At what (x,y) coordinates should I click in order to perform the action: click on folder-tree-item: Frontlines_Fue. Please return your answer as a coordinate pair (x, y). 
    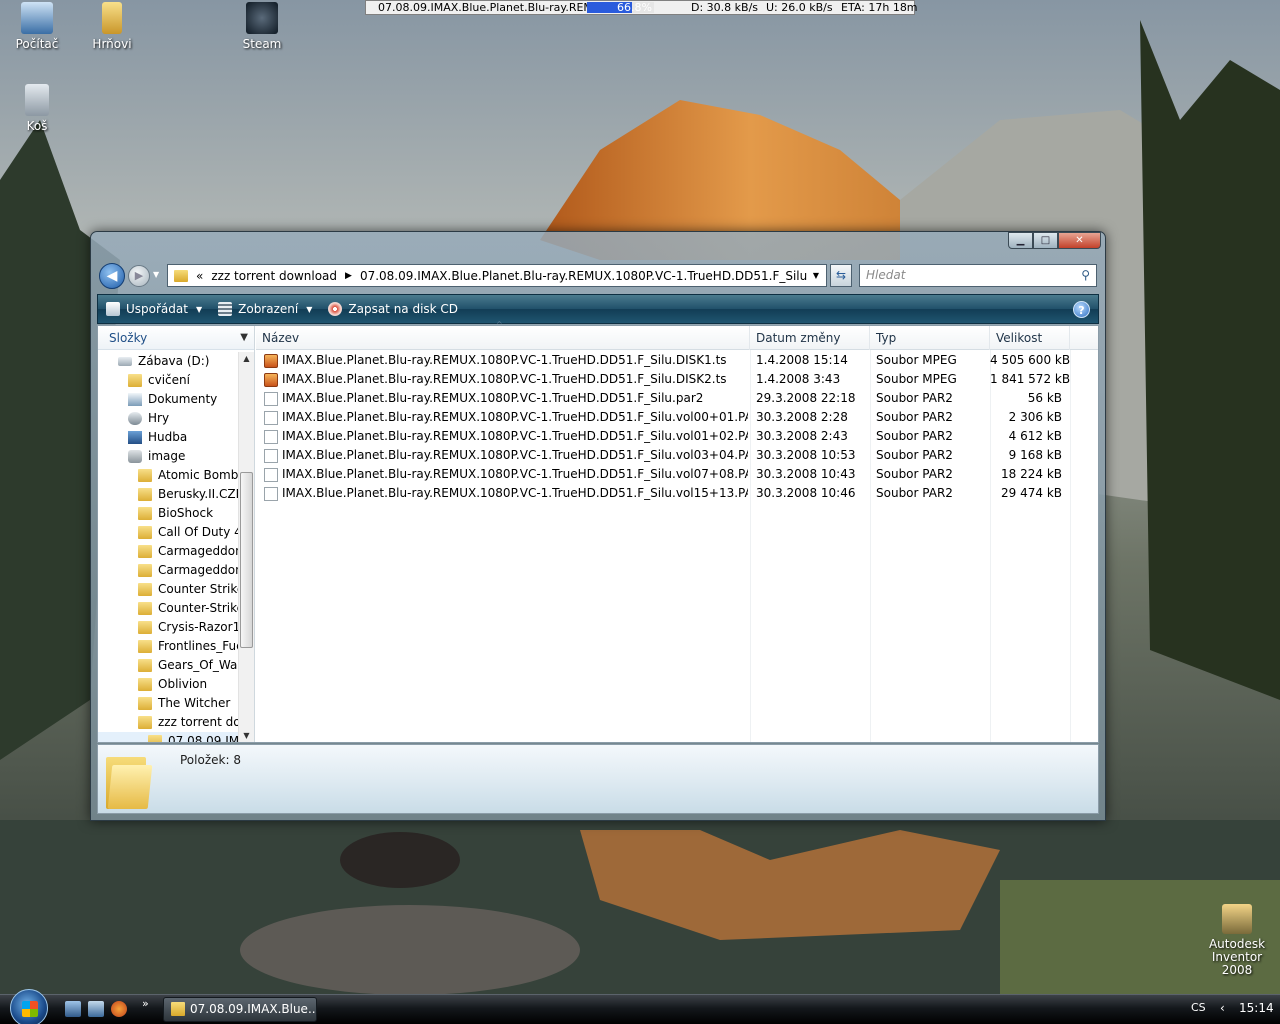
    Looking at the image, I should click on (168, 646).